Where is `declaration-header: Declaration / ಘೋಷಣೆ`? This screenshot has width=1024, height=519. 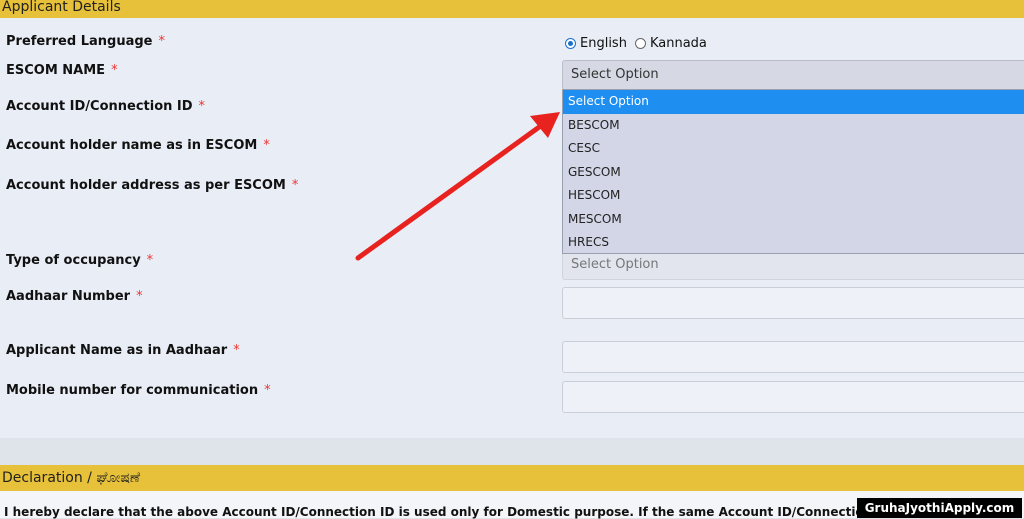
declaration-header: Declaration / ಘೋಷಣೆ is located at coordinates (512, 478).